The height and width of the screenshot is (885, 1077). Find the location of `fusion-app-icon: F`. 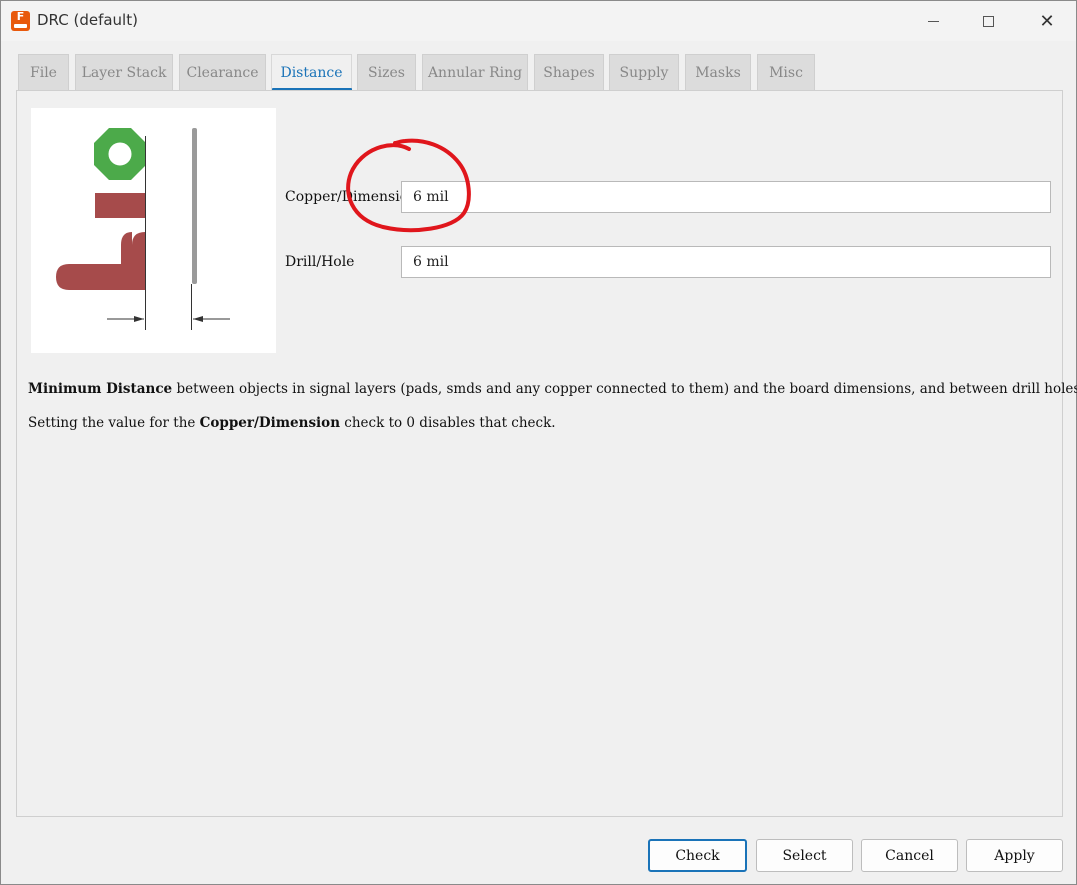

fusion-app-icon: F is located at coordinates (20, 21).